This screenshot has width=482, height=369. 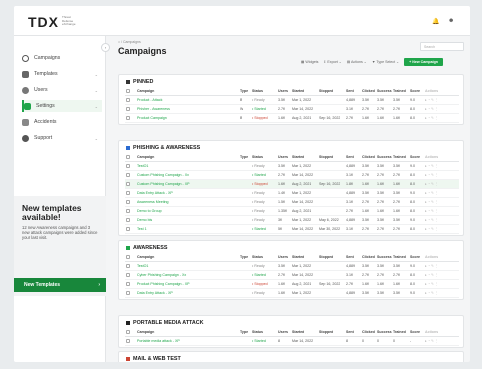 What do you see at coordinates (62, 138) in the screenshot?
I see `sidebar-item-support: Support ⌄` at bounding box center [62, 138].